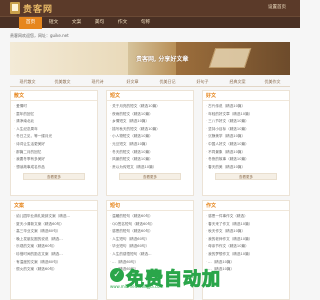 This screenshot has height=300, width=320. What do you see at coordinates (246, 107) in the screenshot?
I see `list-item: 古代传说（精选10篇）` at bounding box center [246, 107].